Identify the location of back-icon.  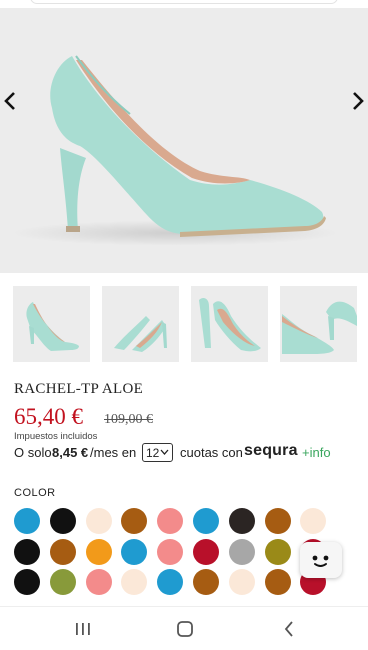
(288, 629).